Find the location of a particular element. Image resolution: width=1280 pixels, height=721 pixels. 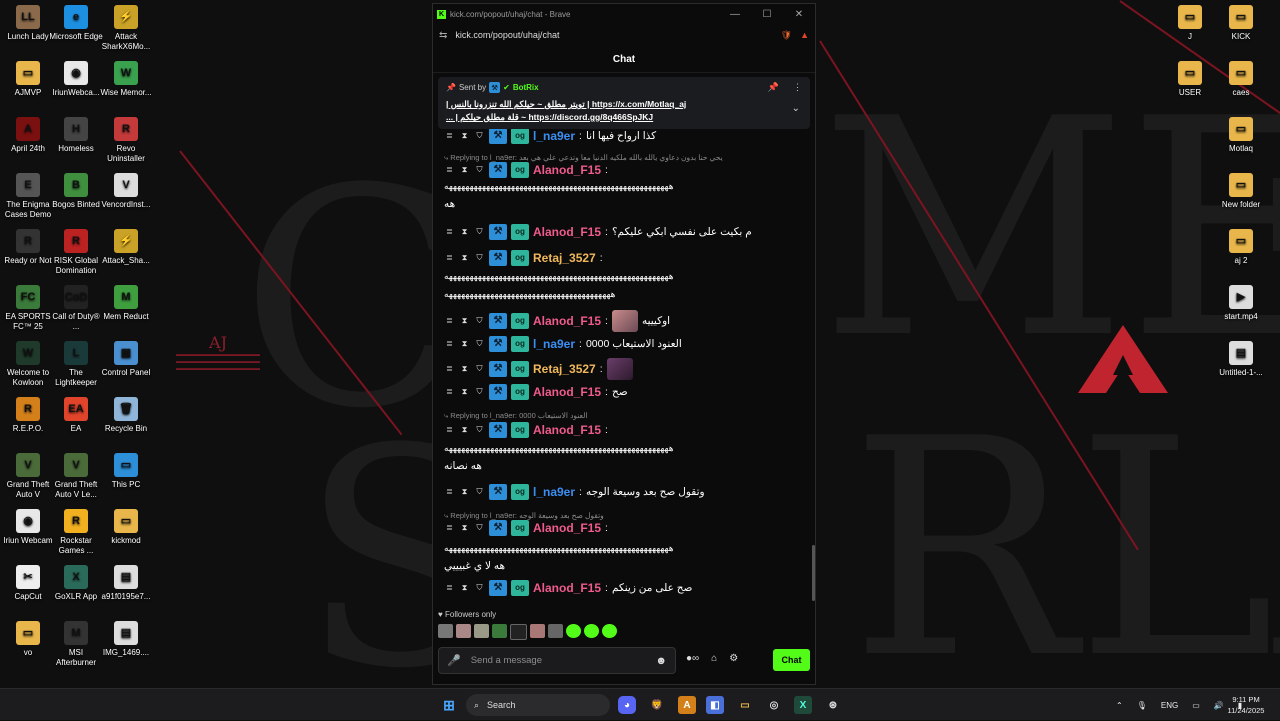

emoji-icon: ☻ is located at coordinates (661, 661).